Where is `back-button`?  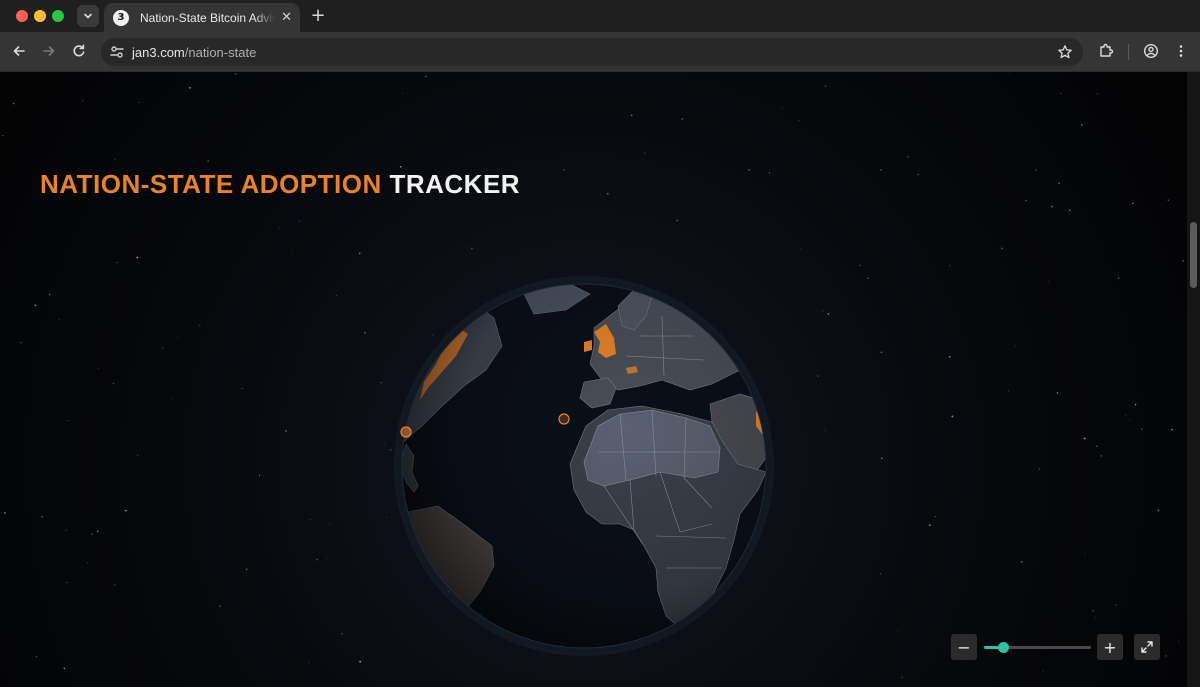
back-button is located at coordinates (19, 51).